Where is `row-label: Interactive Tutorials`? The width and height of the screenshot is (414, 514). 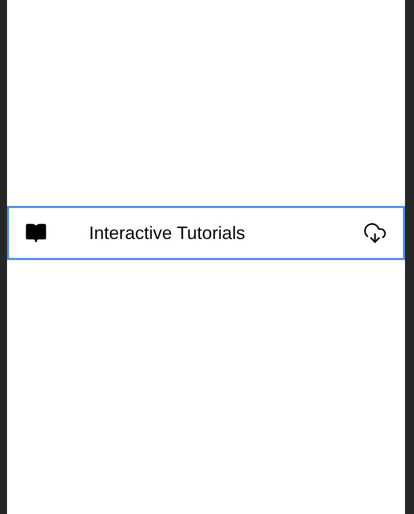 row-label: Interactive Tutorials is located at coordinates (167, 233).